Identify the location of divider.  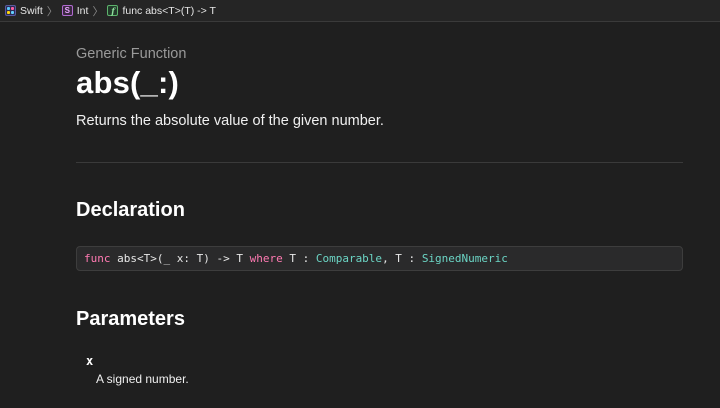
(379, 162).